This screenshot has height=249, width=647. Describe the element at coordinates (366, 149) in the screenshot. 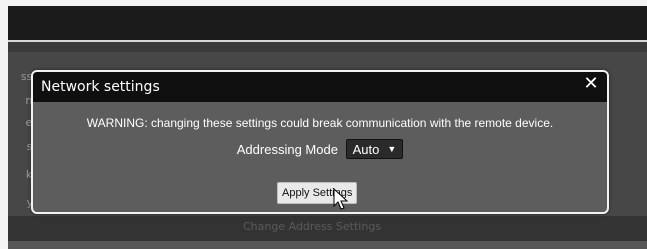

I see `addressing-mode-value: Auto` at that location.